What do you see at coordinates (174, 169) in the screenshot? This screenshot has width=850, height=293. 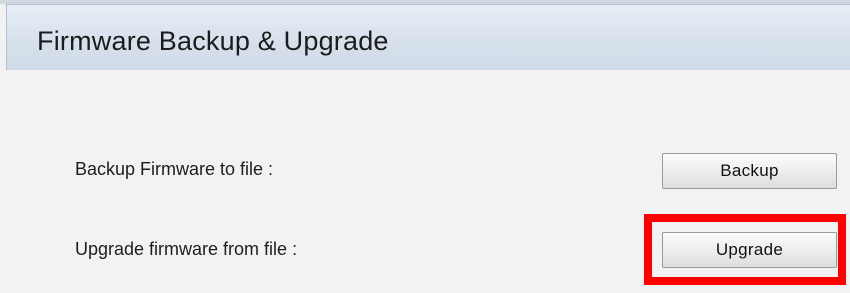 I see `backup-firmware-label: Backup Firmware to file :` at bounding box center [174, 169].